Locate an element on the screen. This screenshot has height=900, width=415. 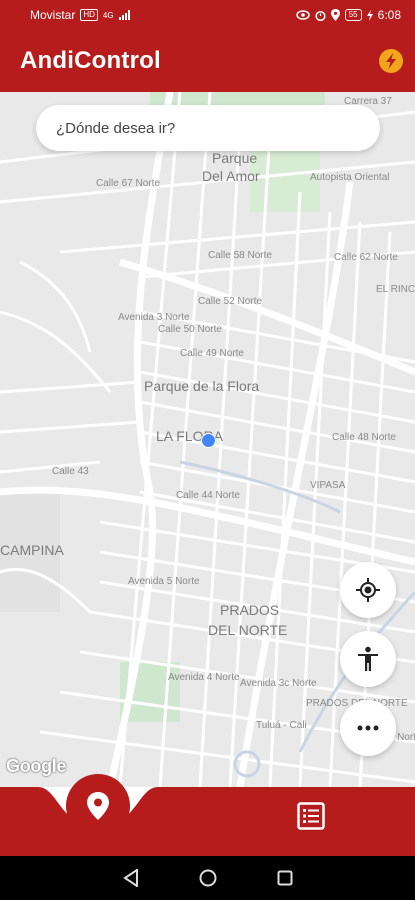
home-icon is located at coordinates (208, 878).